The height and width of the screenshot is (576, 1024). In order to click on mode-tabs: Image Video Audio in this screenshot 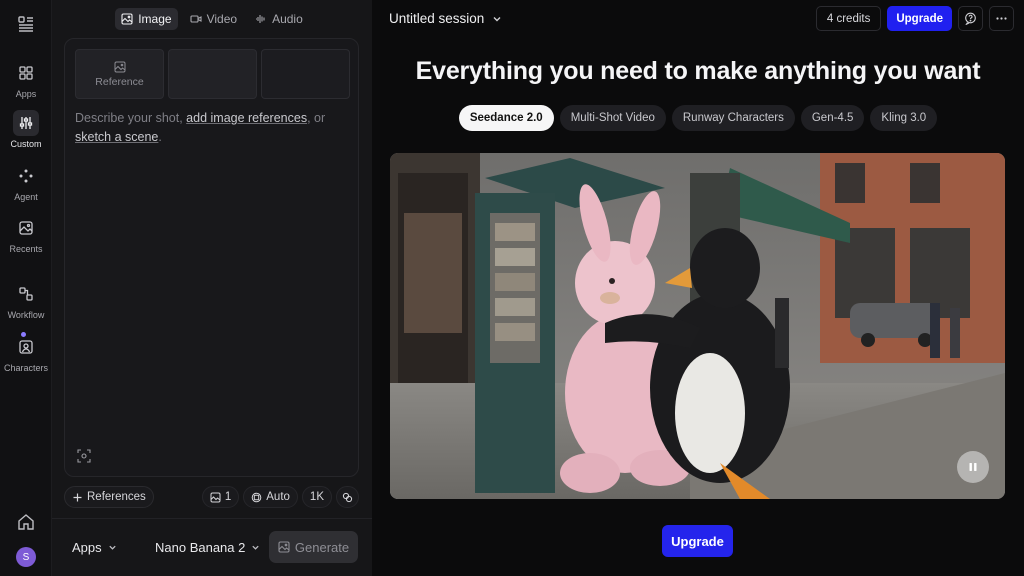, I will do `click(212, 19)`.